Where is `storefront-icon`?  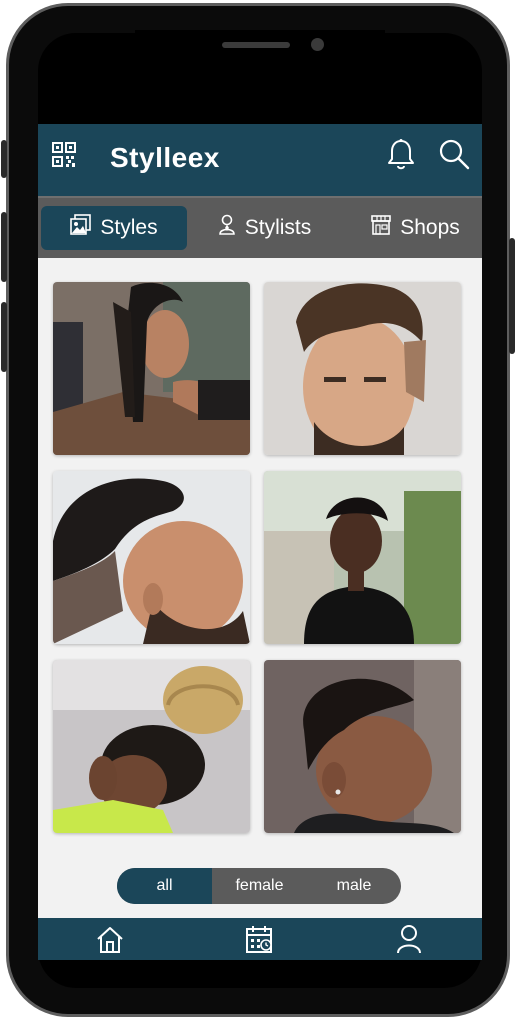
storefront-icon is located at coordinates (381, 228).